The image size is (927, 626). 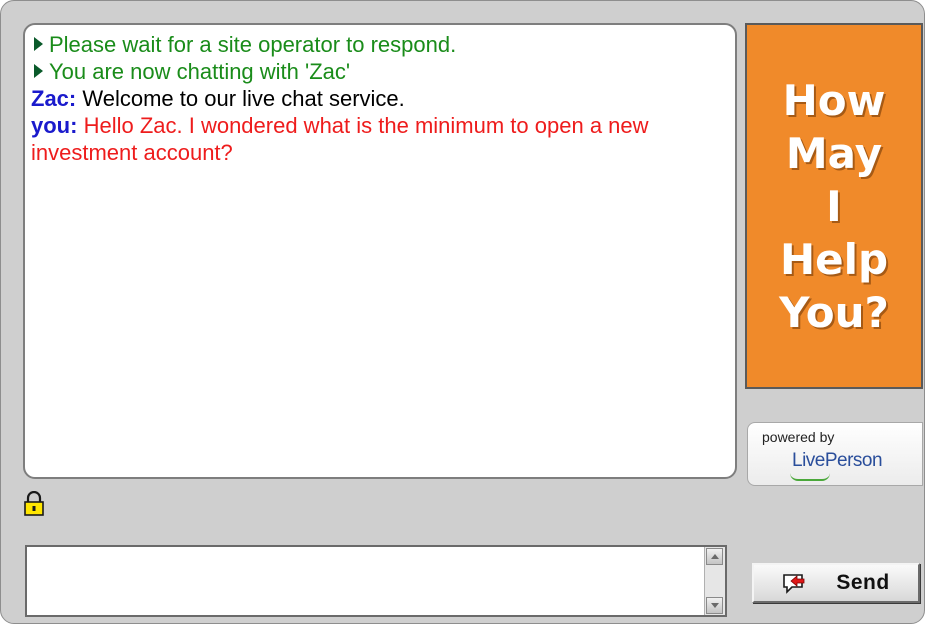 I want to click on help-banner: How May I Help You?, so click(x=834, y=206).